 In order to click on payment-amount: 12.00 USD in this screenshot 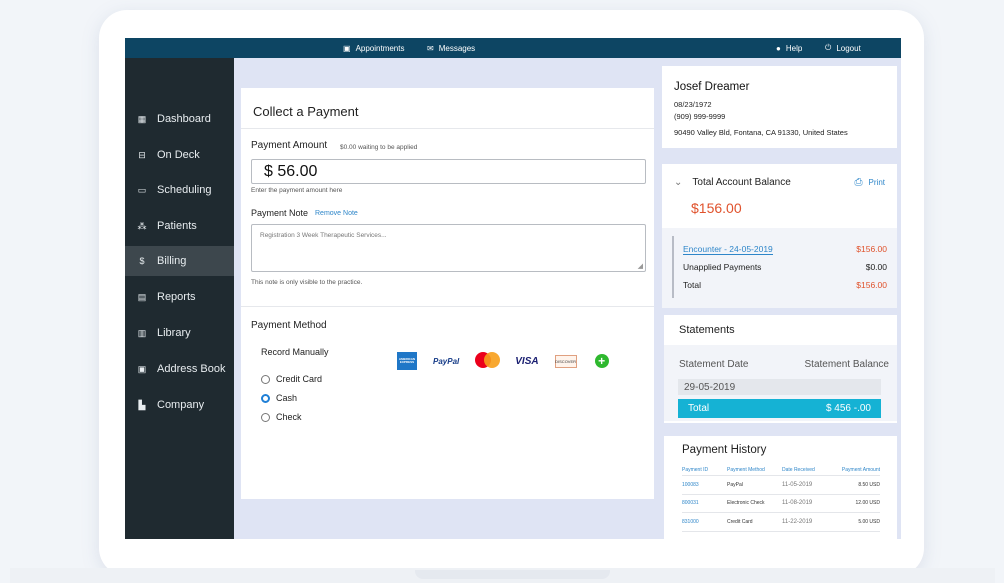, I will do `click(867, 503)`.